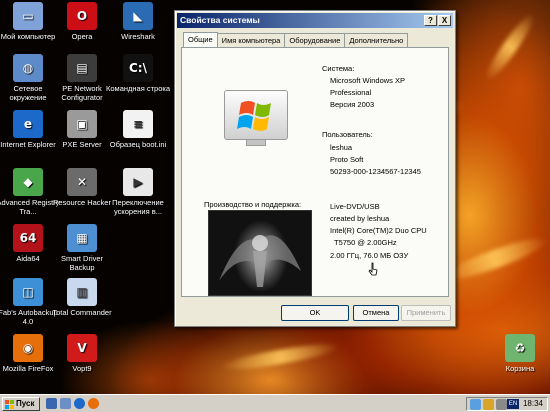 This screenshot has height=412, width=550. Describe the element at coordinates (520, 368) in the screenshot. I see `desktop-icon-label: Корзина` at that location.